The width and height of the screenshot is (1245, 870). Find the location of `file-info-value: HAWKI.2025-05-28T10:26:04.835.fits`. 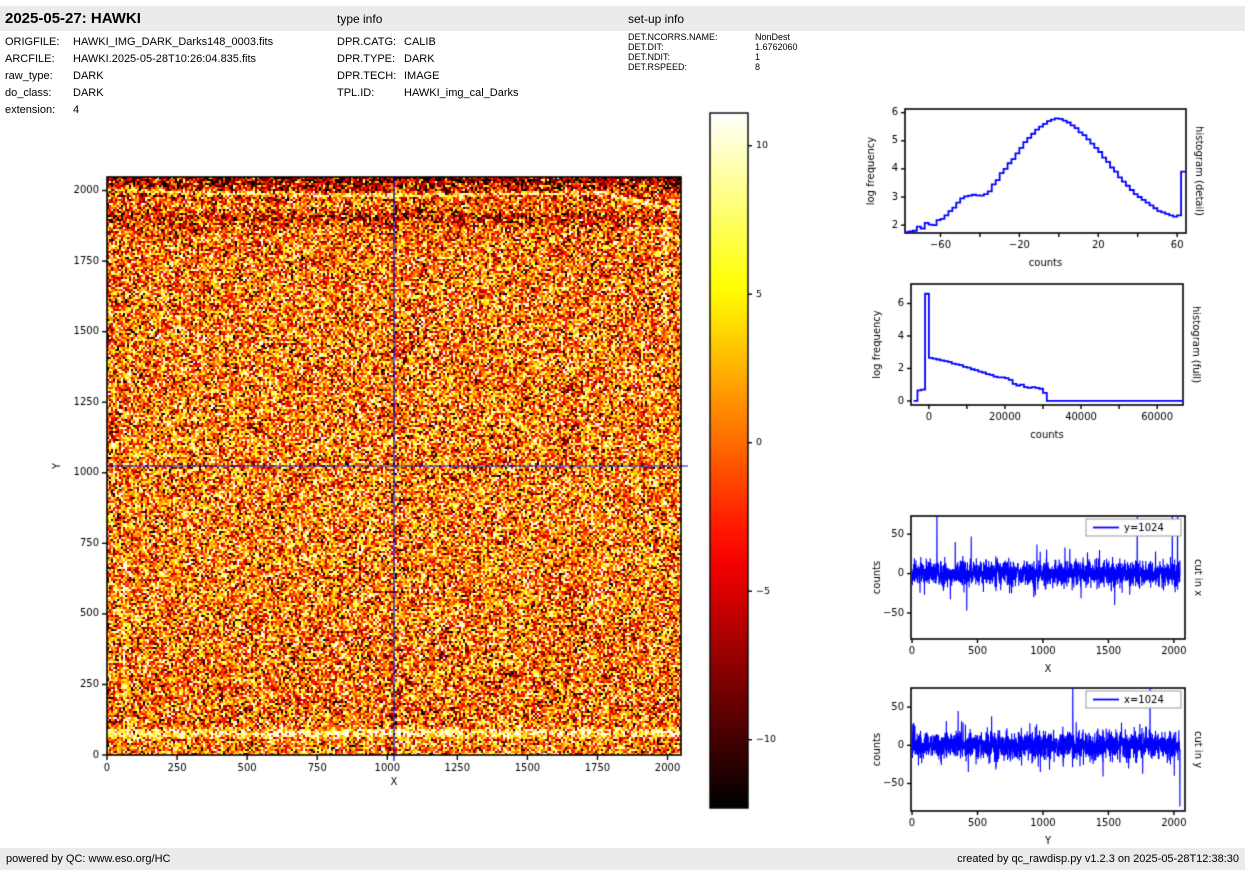

file-info-value: HAWKI.2025-05-28T10:26:04.835.fits is located at coordinates (165, 59).